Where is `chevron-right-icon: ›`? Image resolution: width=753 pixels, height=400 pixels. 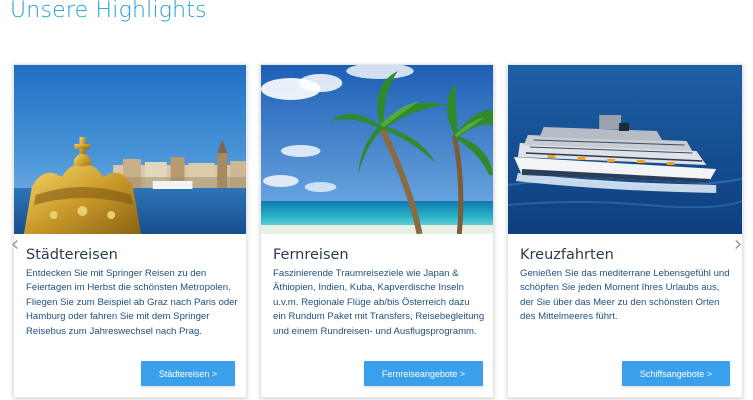 chevron-right-icon: › is located at coordinates (738, 244).